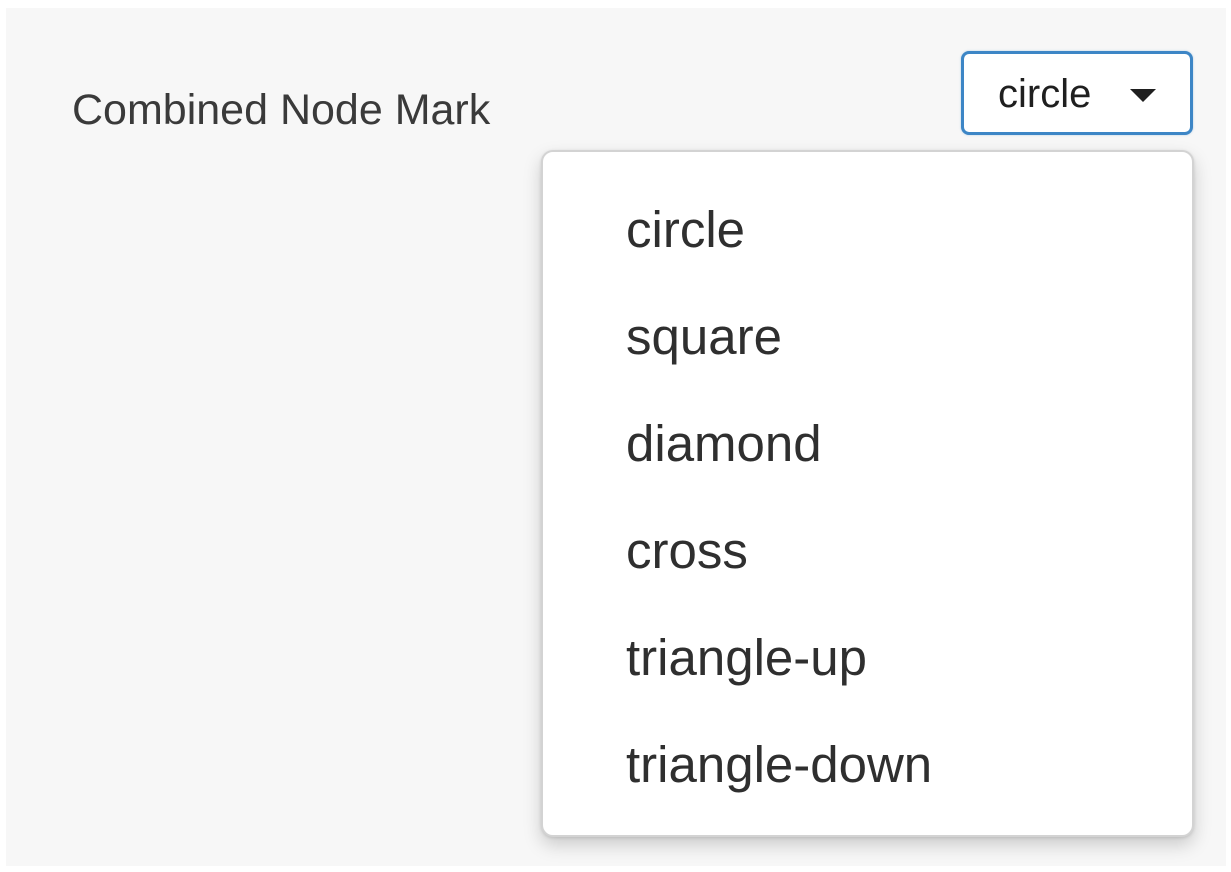 The width and height of the screenshot is (1231, 872). Describe the element at coordinates (867, 454) in the screenshot. I see `menu-option-diamond: diamond` at that location.